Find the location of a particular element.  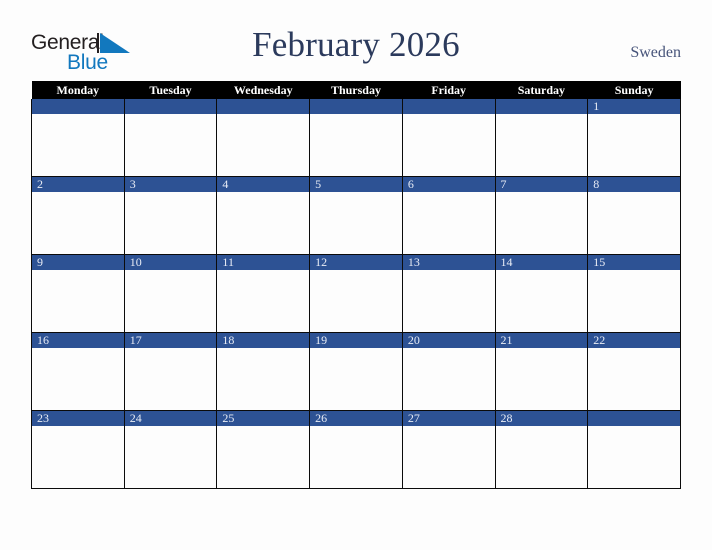

day-number: 1 is located at coordinates (634, 106).